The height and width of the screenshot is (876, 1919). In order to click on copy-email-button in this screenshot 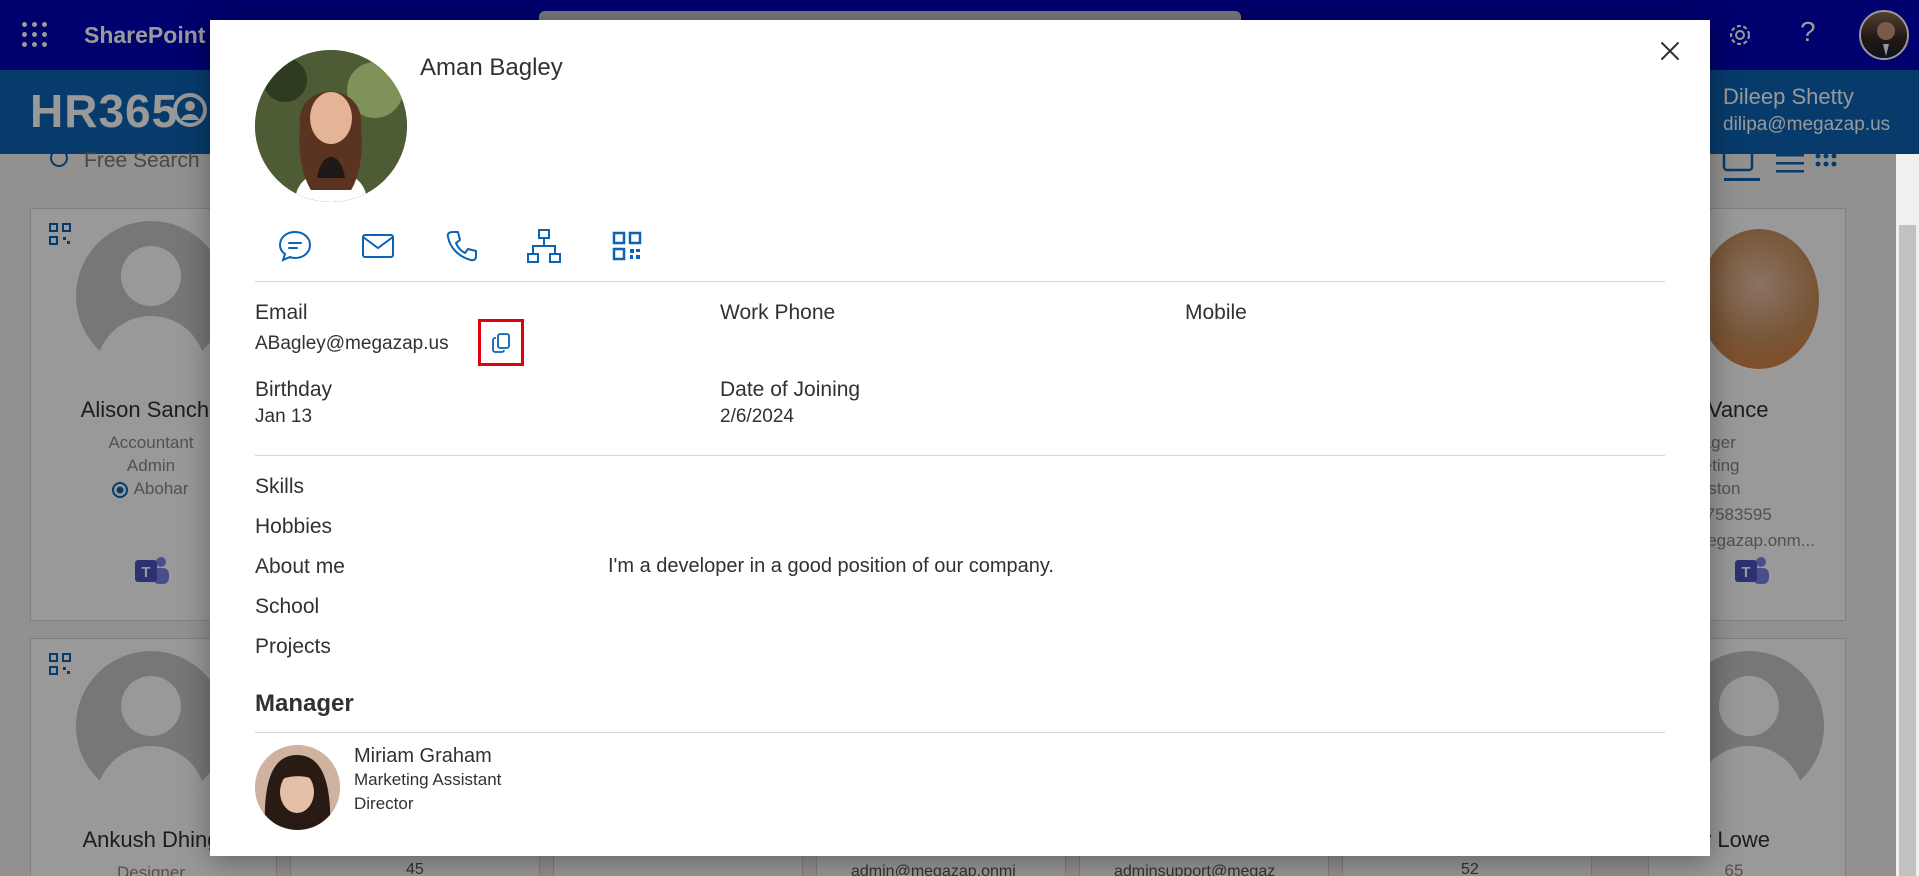, I will do `click(501, 342)`.